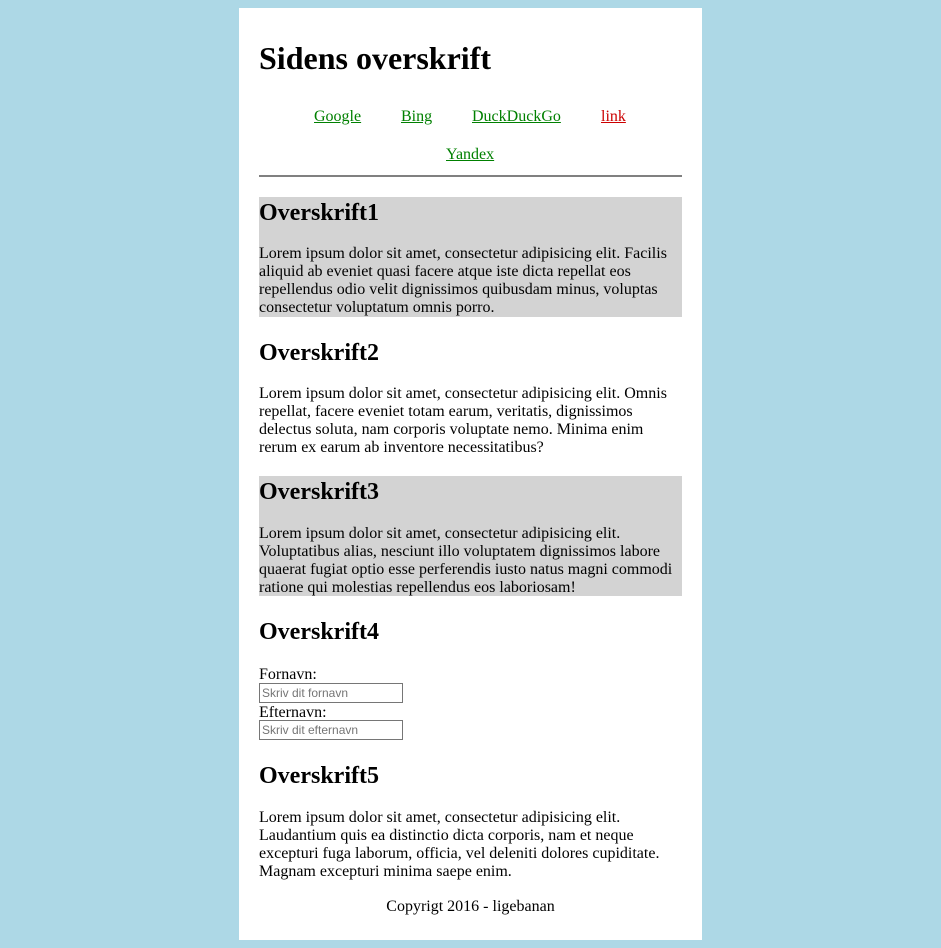 This screenshot has width=941, height=948. Describe the element at coordinates (613, 117) in the screenshot. I see `nav-link-link: link` at that location.